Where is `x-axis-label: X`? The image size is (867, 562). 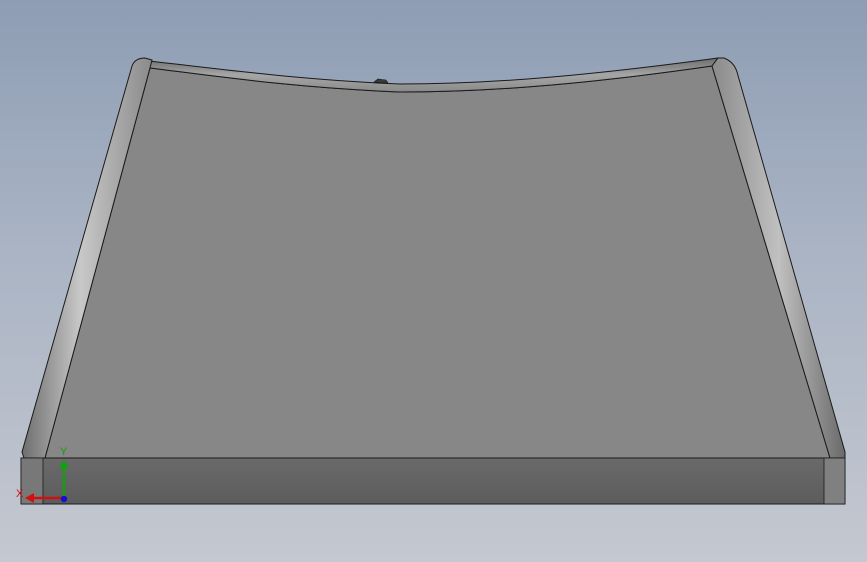 x-axis-label: X is located at coordinates (20, 494).